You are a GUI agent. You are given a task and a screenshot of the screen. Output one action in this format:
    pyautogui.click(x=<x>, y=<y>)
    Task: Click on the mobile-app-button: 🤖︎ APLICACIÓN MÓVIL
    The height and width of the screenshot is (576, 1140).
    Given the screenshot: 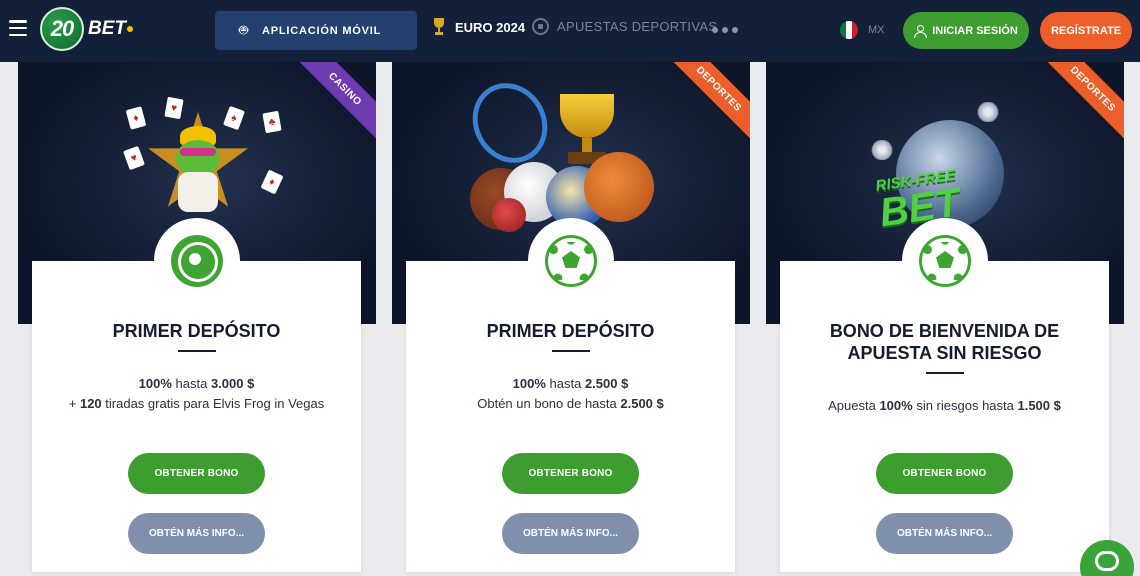 What is the action you would take?
    pyautogui.click(x=316, y=30)
    